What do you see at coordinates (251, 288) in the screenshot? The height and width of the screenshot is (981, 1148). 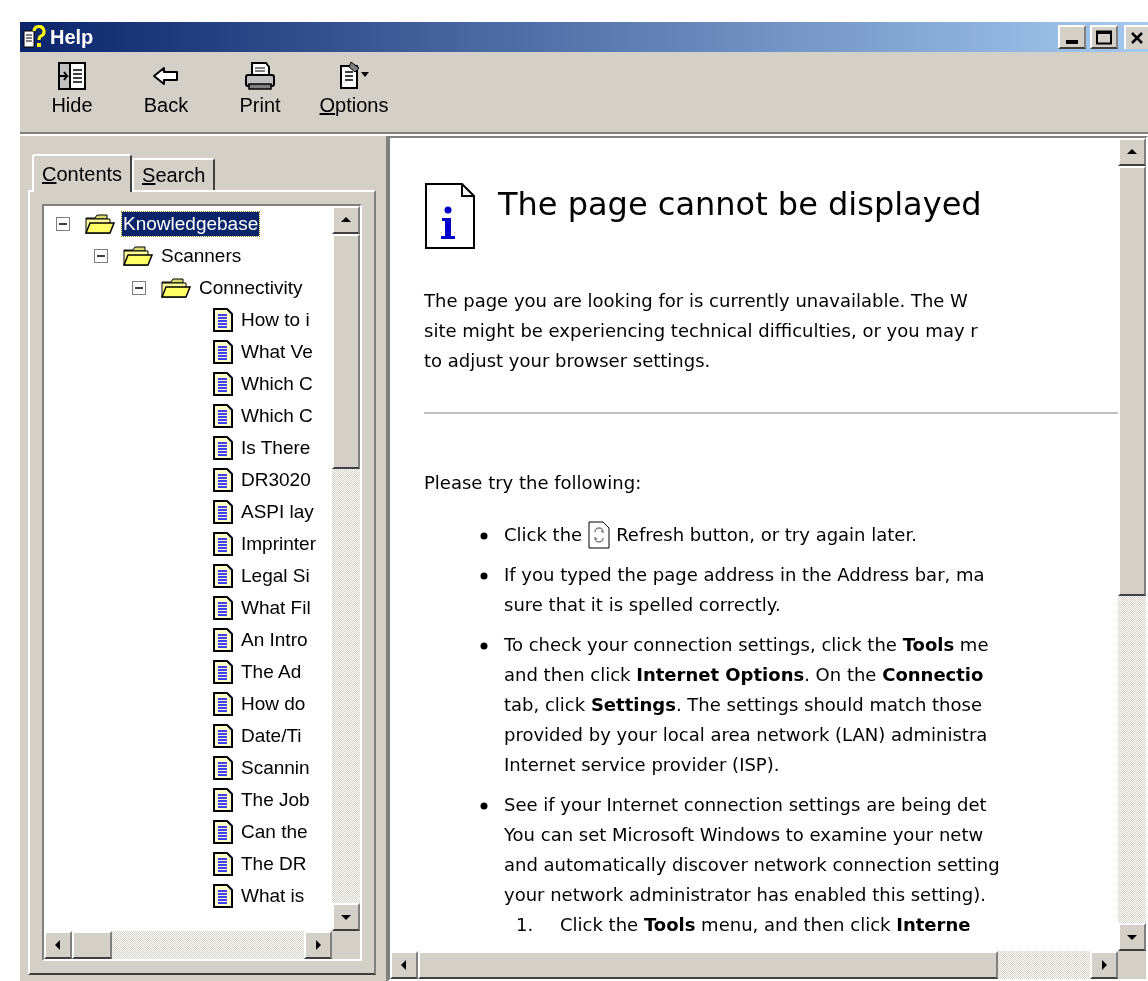 I see `tree-item: Connectivity` at bounding box center [251, 288].